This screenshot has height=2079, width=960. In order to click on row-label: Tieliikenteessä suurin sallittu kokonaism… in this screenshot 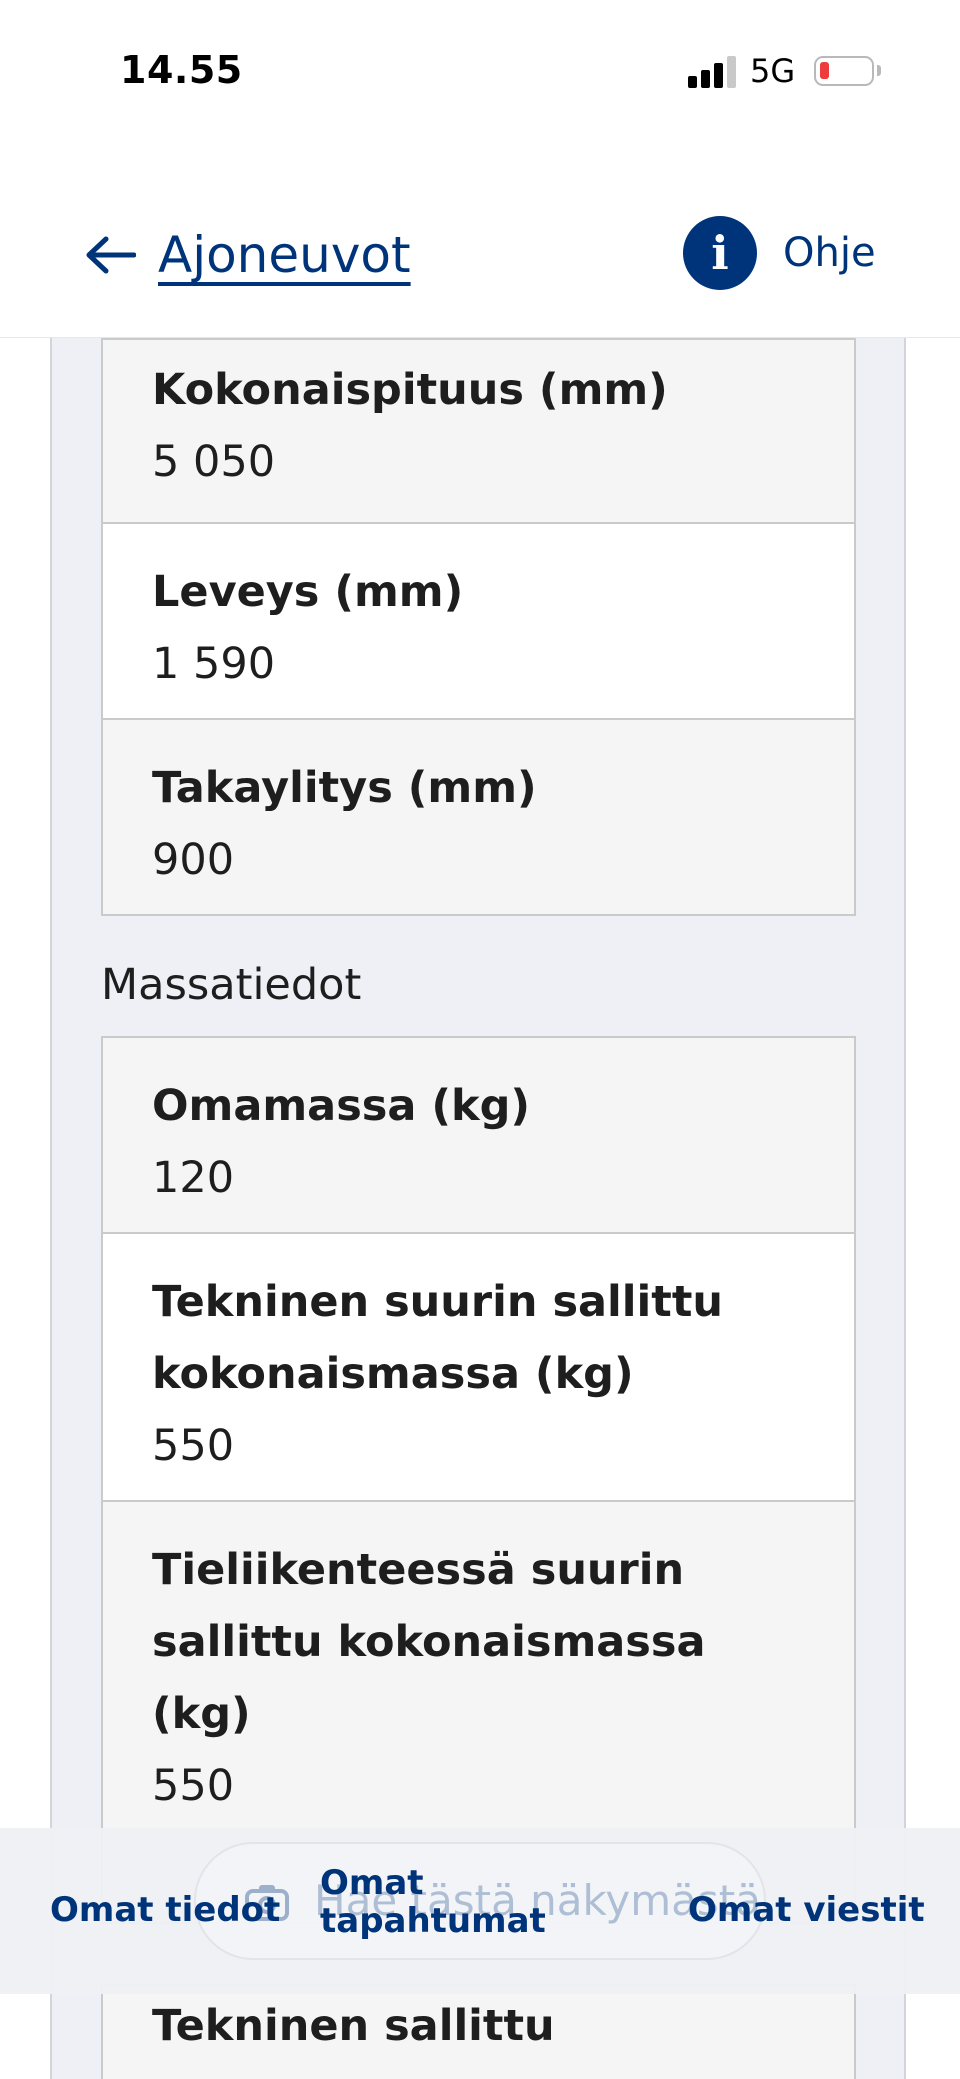, I will do `click(429, 1642)`.